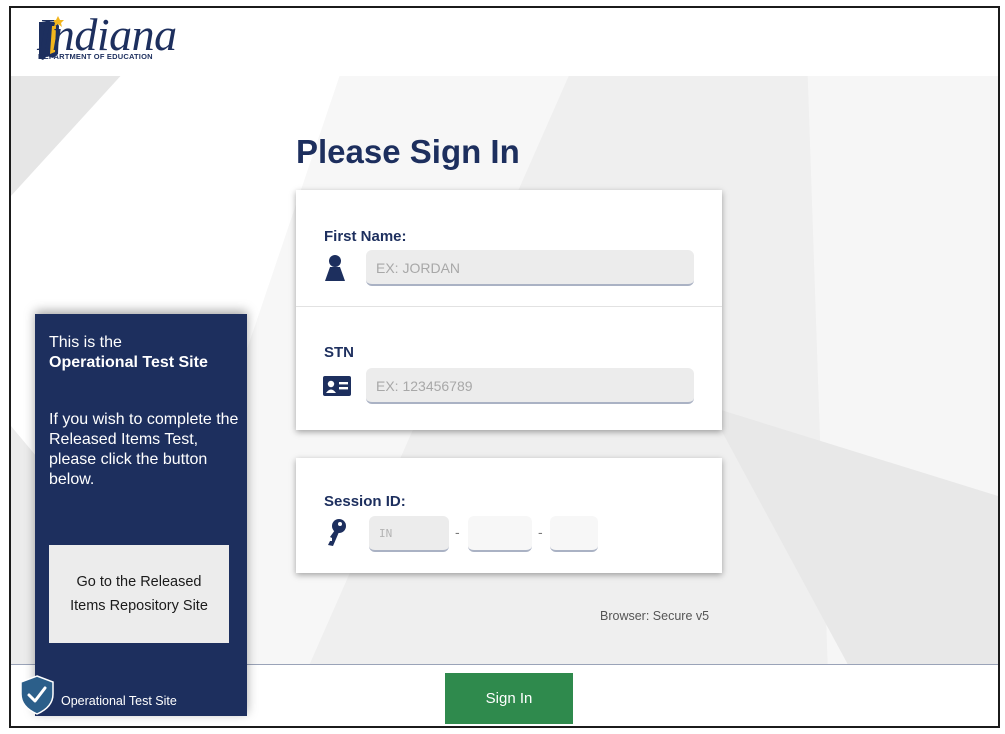 This screenshot has width=1005, height=734. What do you see at coordinates (85, 342) in the screenshot?
I see `panel-intro: This is the` at bounding box center [85, 342].